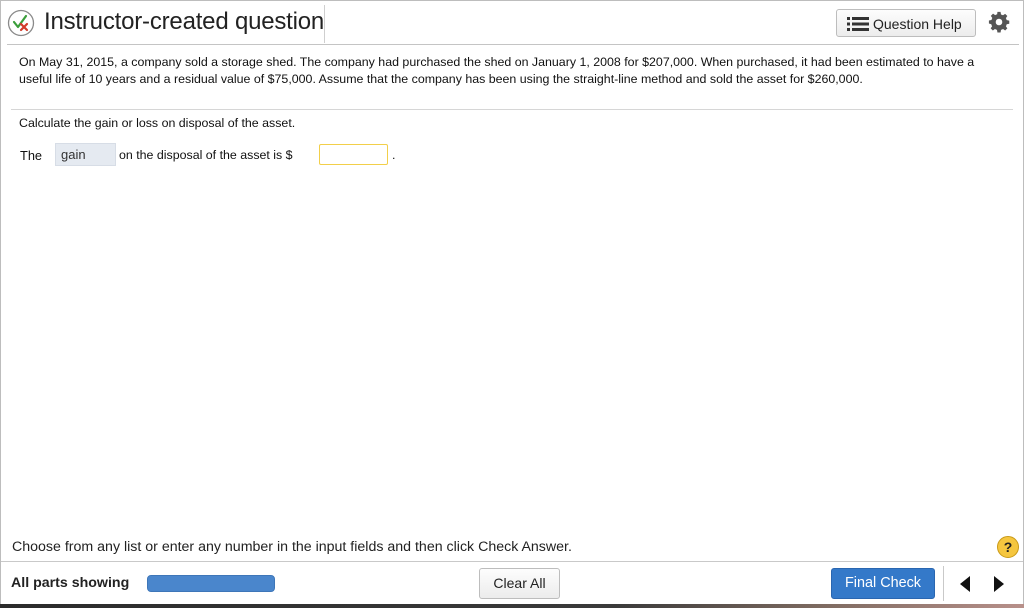  I want to click on progress-fill, so click(211, 583).